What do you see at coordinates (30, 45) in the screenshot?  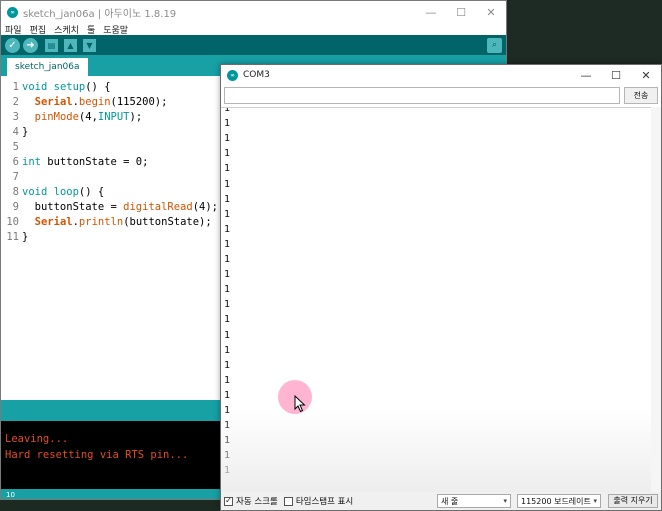 I see `upload-button: ➜` at bounding box center [30, 45].